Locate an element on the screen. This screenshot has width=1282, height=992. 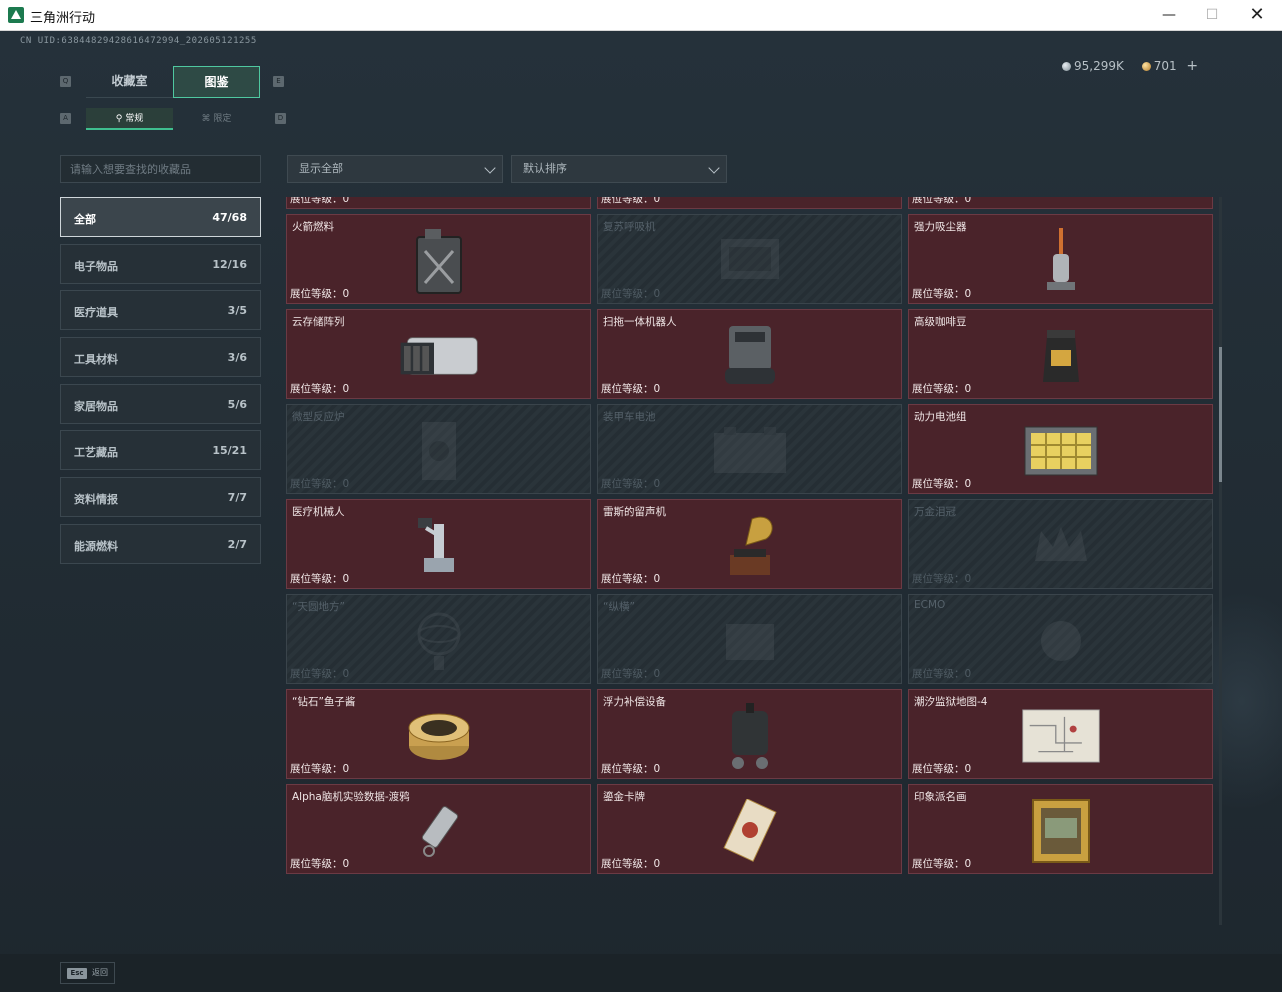
card-name: Alpha脑机实验数据-渡鸦 is located at coordinates (351, 797).